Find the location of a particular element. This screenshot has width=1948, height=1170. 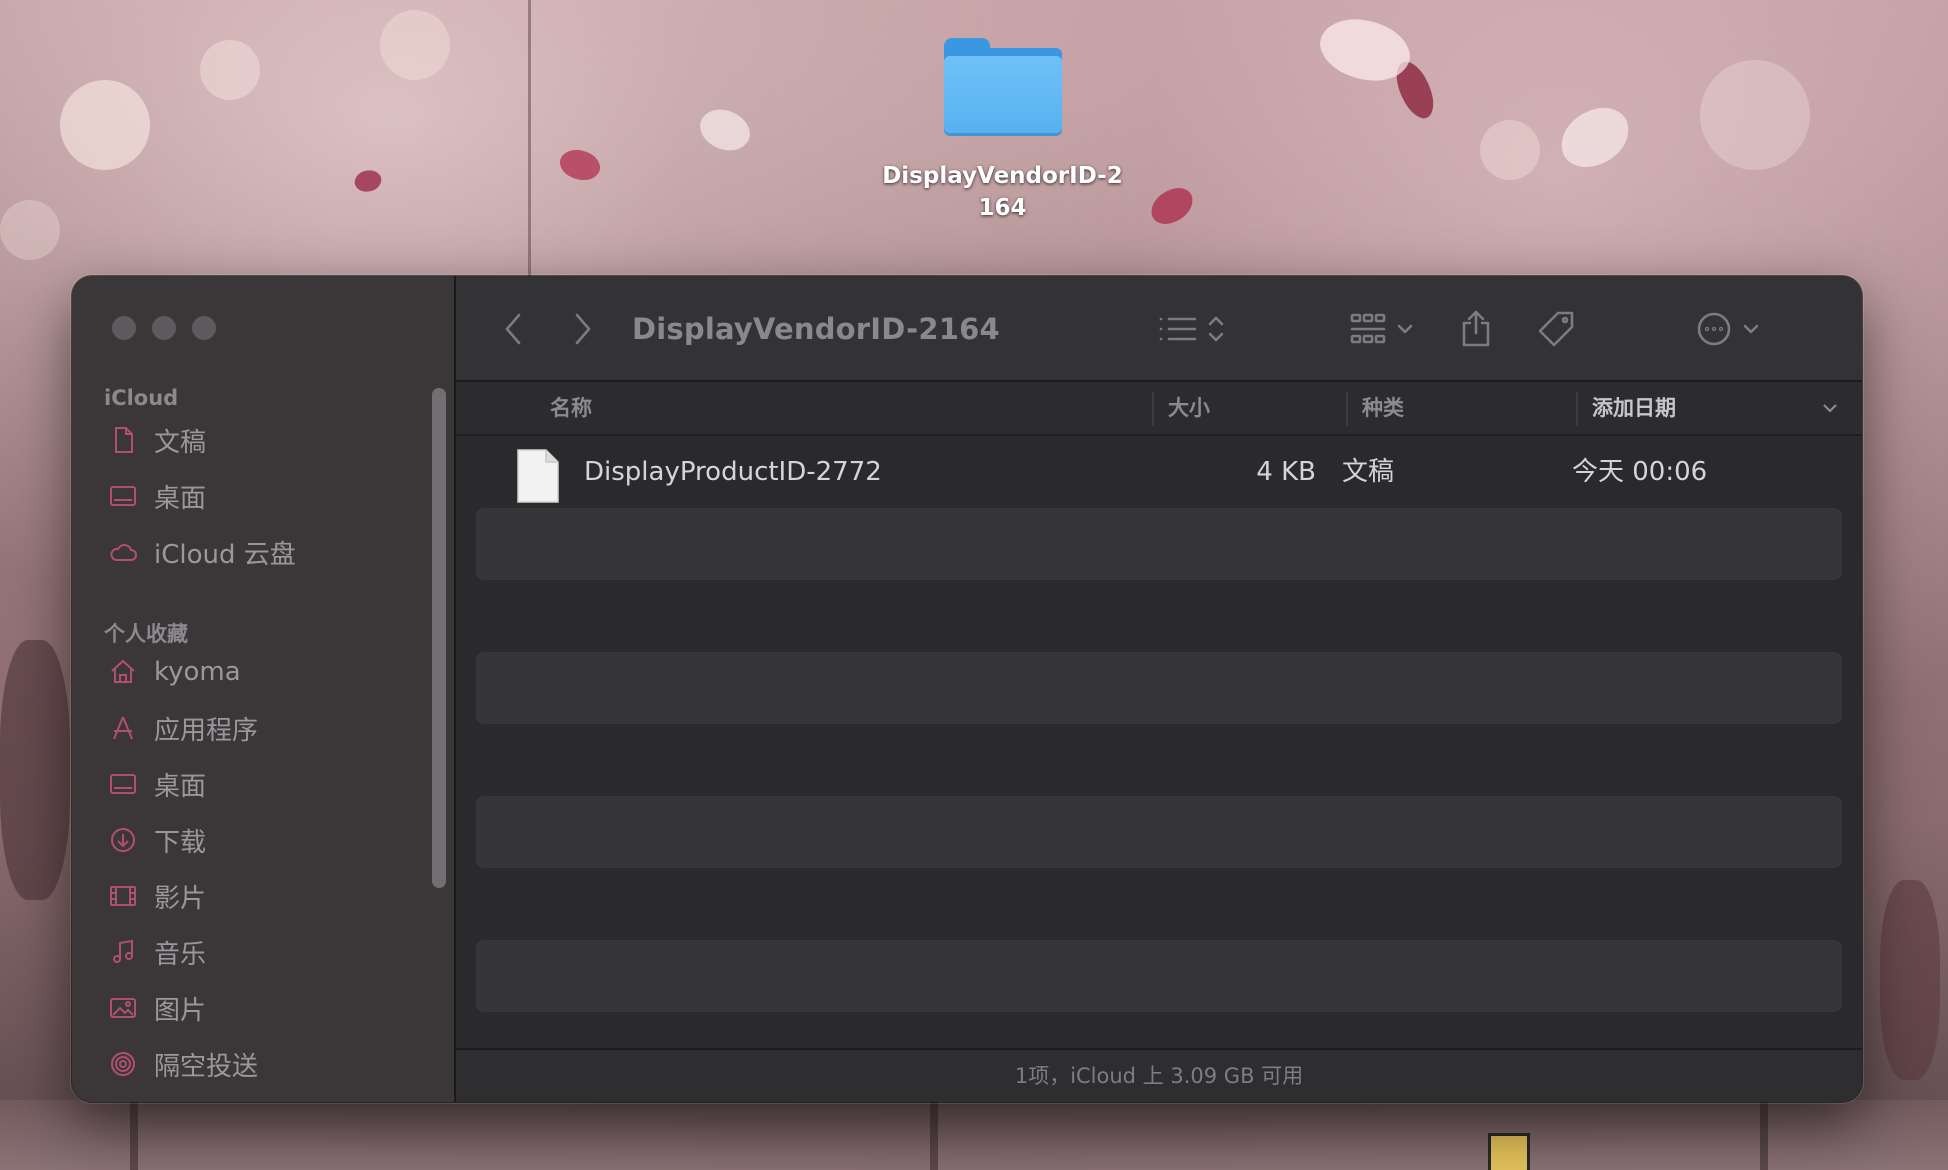

file-size: 4 KB is located at coordinates (1286, 472).